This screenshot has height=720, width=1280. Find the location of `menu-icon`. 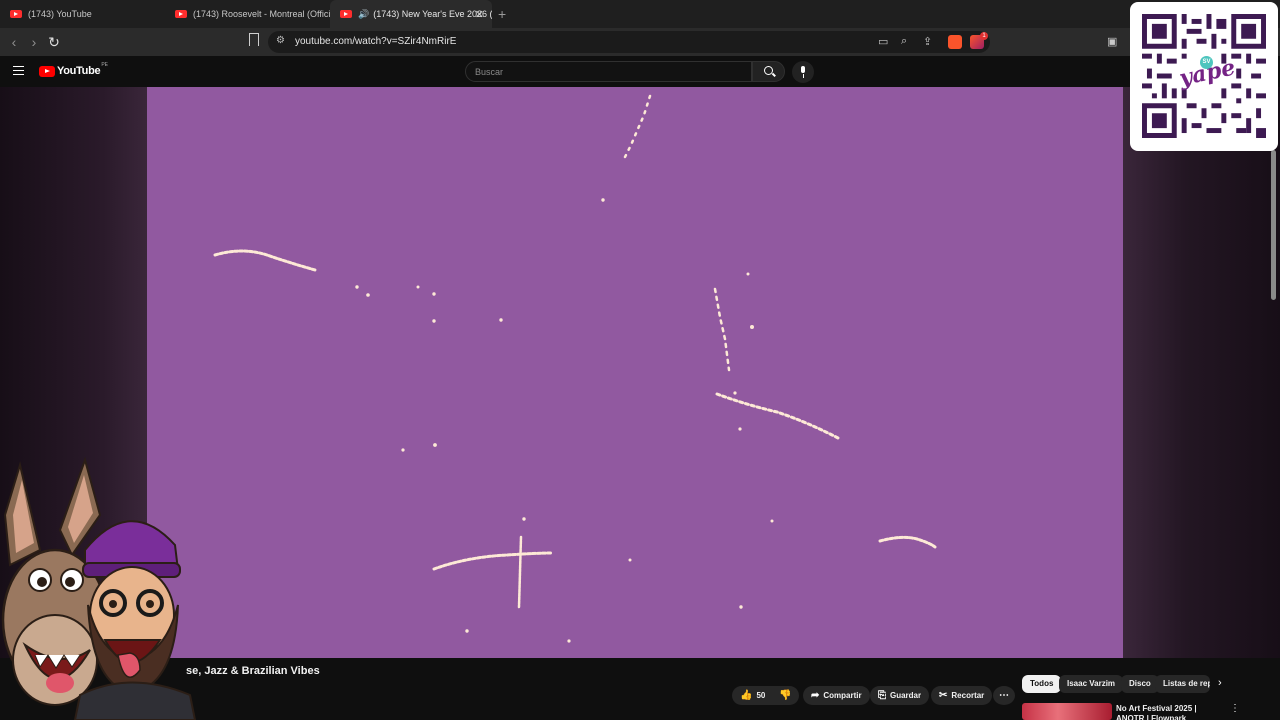

menu-icon is located at coordinates (18, 70).